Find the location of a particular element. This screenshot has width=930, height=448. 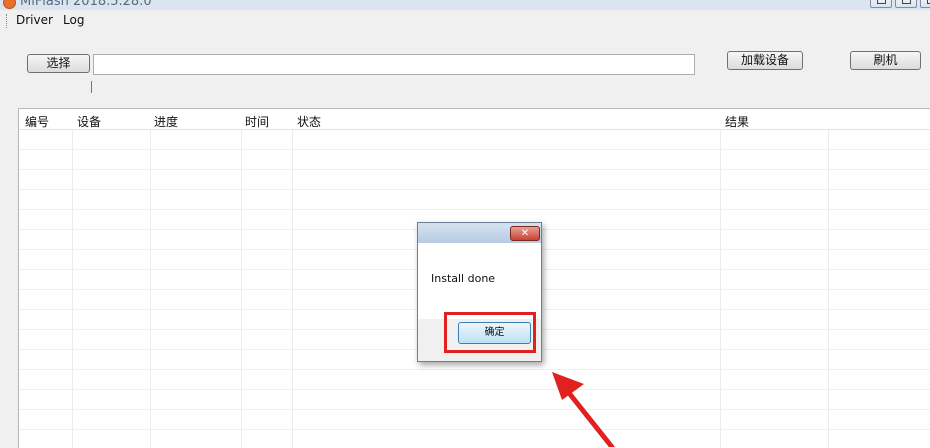

annotation-arrow is located at coordinates (583, 409).